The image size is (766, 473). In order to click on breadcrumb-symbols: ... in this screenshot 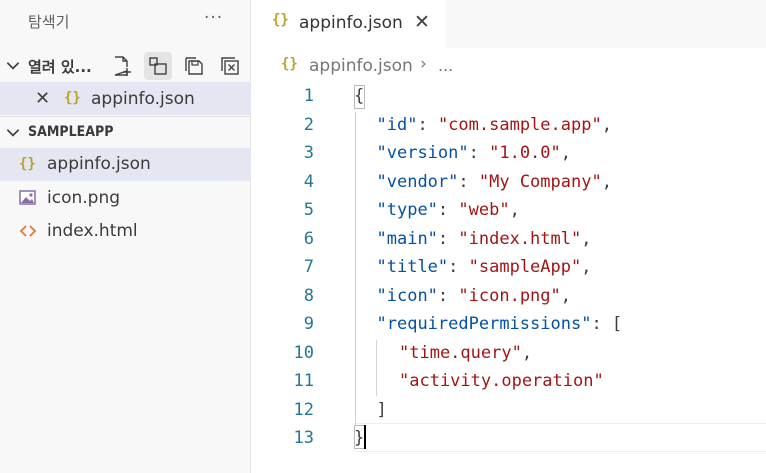, I will do `click(445, 65)`.